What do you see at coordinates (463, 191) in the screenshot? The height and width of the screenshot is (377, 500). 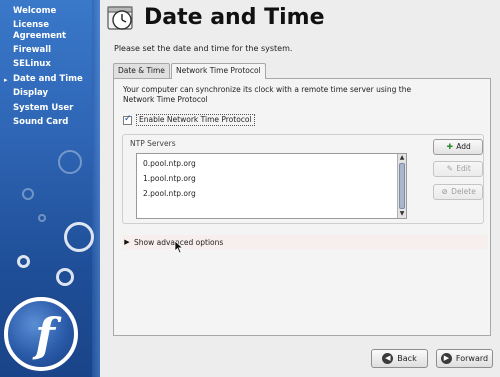 I see `delete-button-label: Delete` at bounding box center [463, 191].